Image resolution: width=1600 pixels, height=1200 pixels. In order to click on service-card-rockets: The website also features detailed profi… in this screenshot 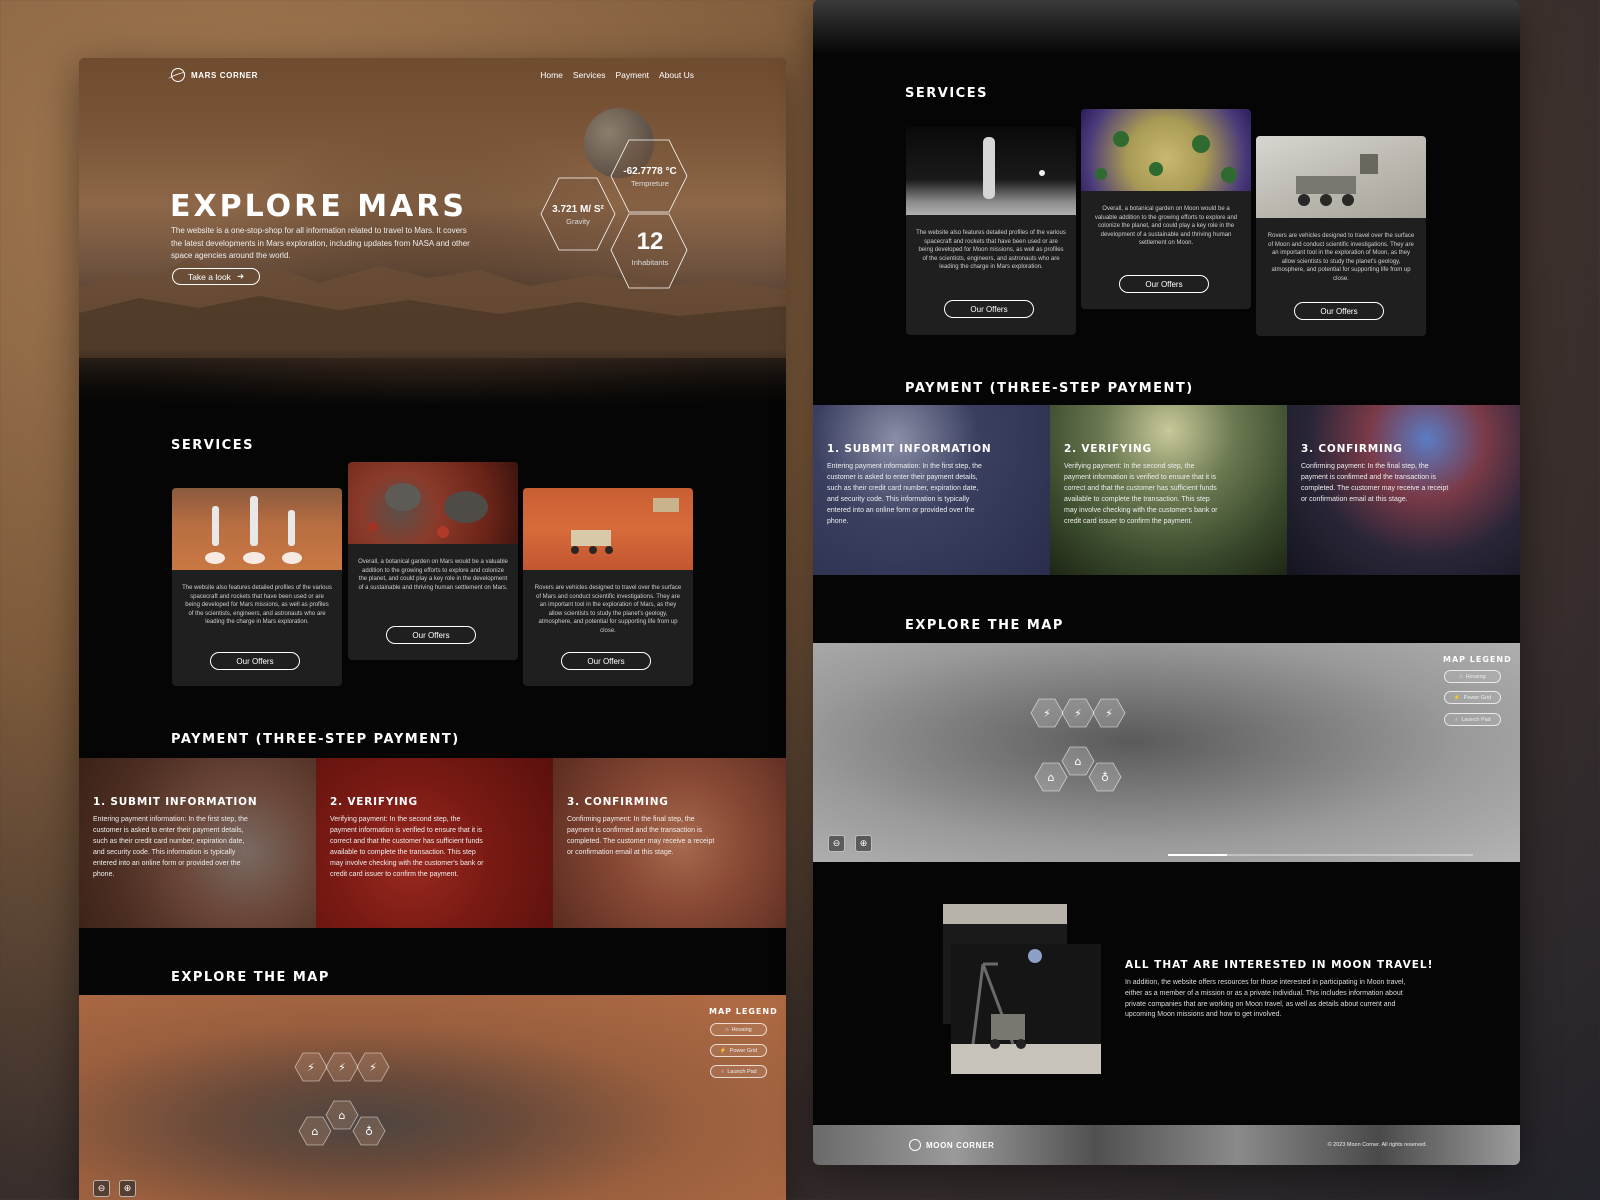, I will do `click(991, 231)`.